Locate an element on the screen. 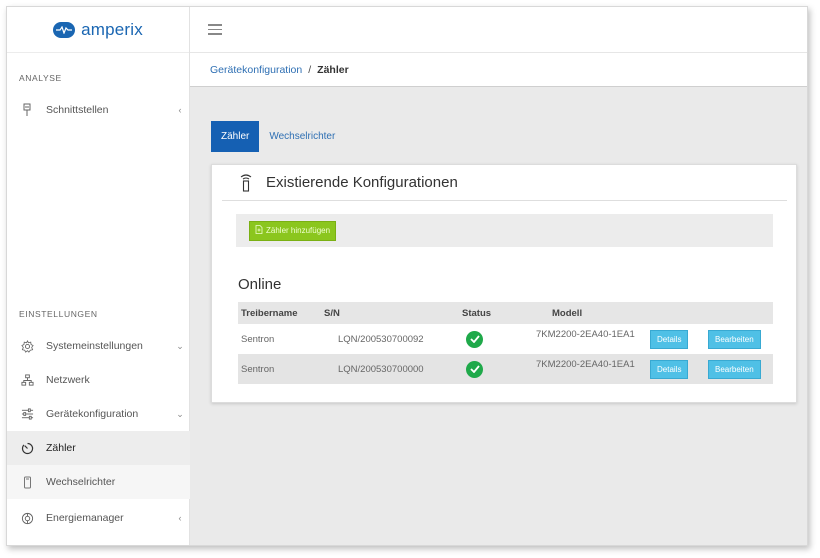  sidebar-item-label: Netzwerk is located at coordinates (68, 380).